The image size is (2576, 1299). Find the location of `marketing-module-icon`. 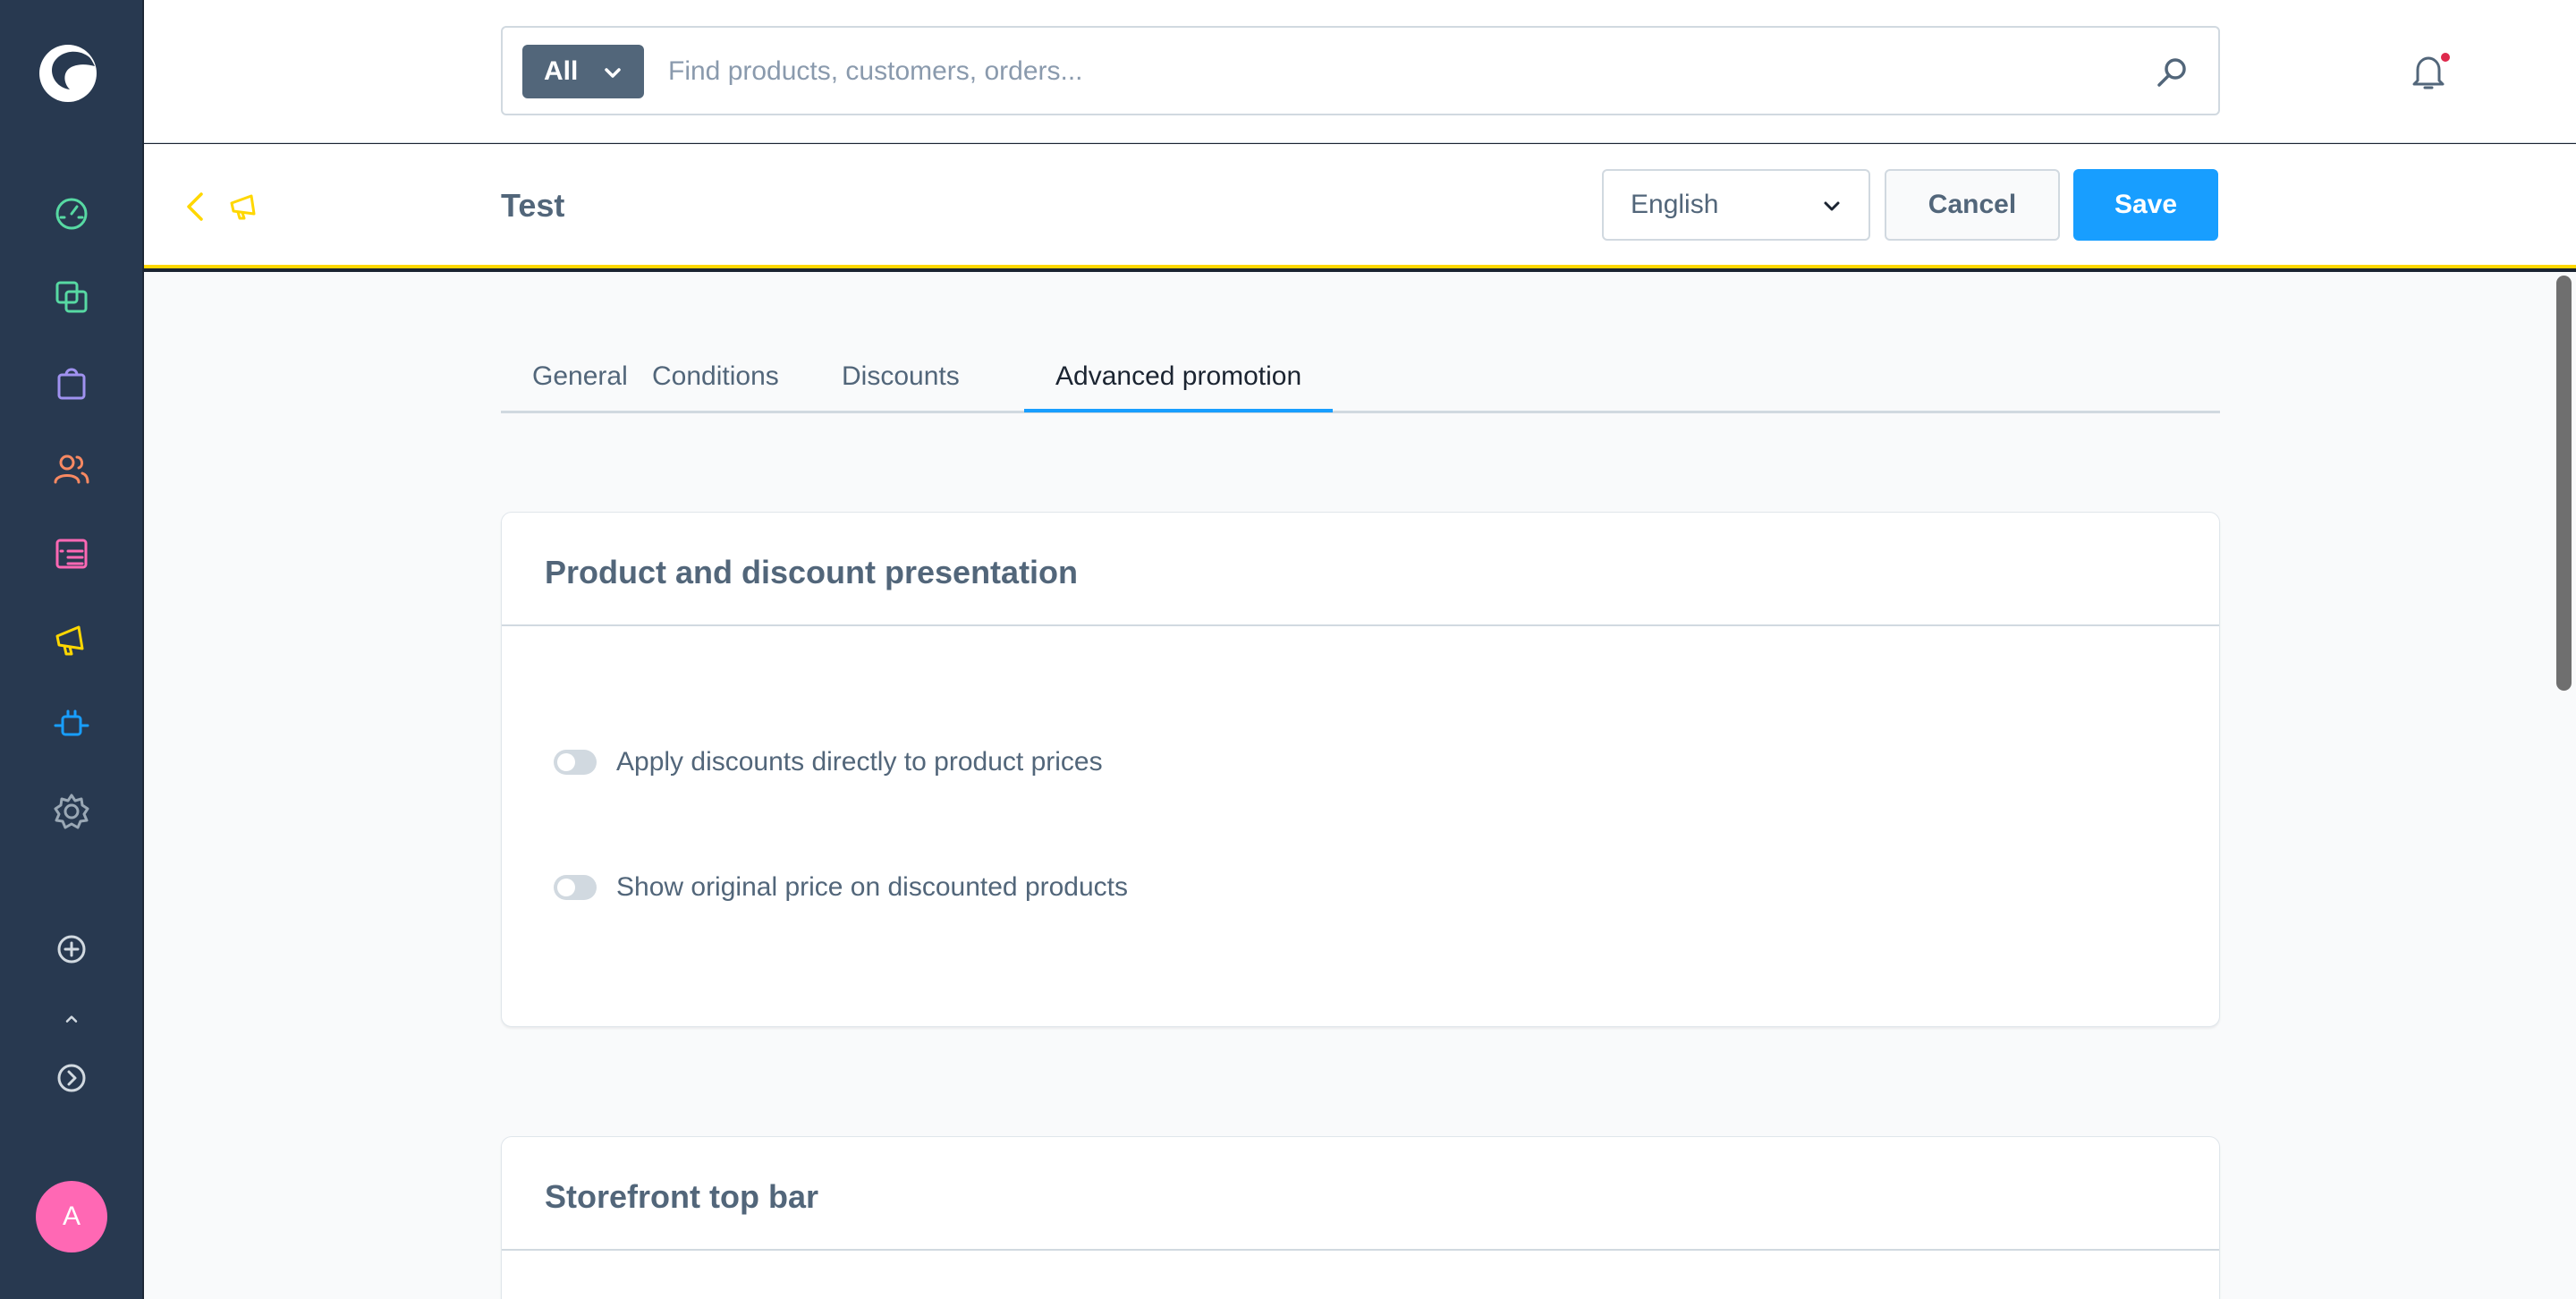

marketing-module-icon is located at coordinates (243, 207).